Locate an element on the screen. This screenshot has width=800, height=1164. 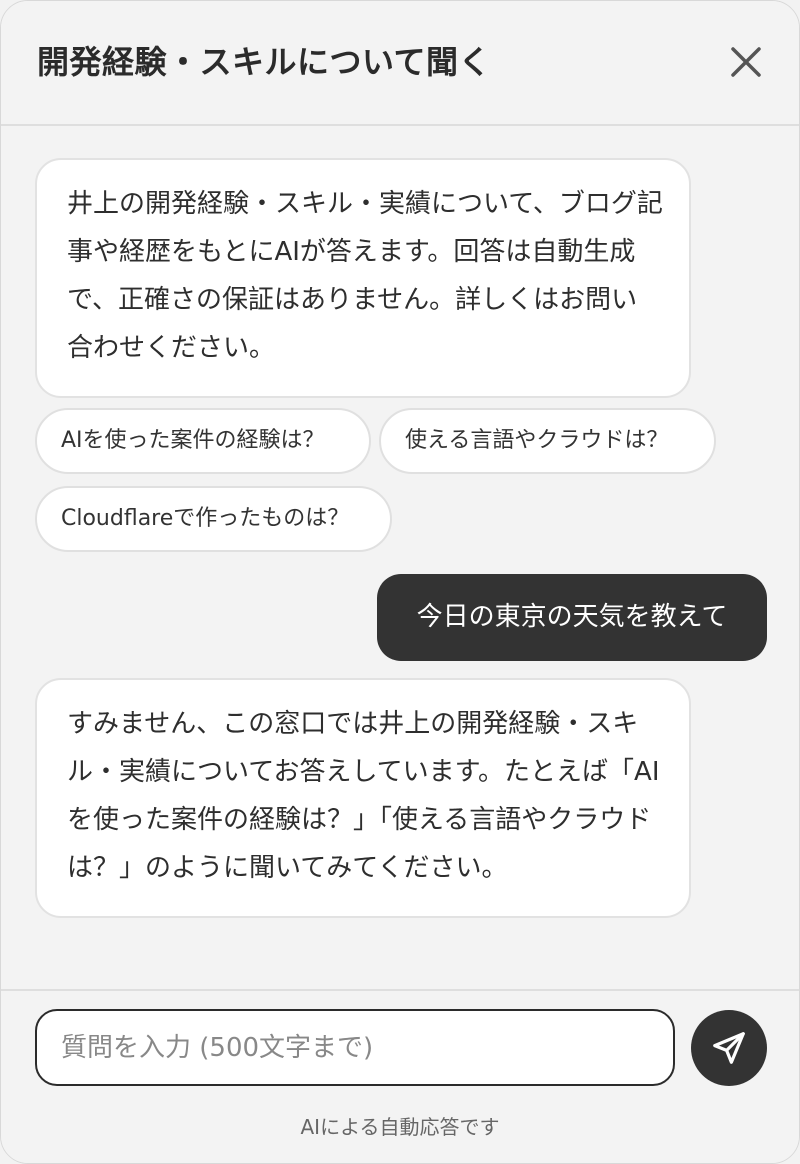
chat-header: 開発経験・スキルについて聞く is located at coordinates (400, 63).